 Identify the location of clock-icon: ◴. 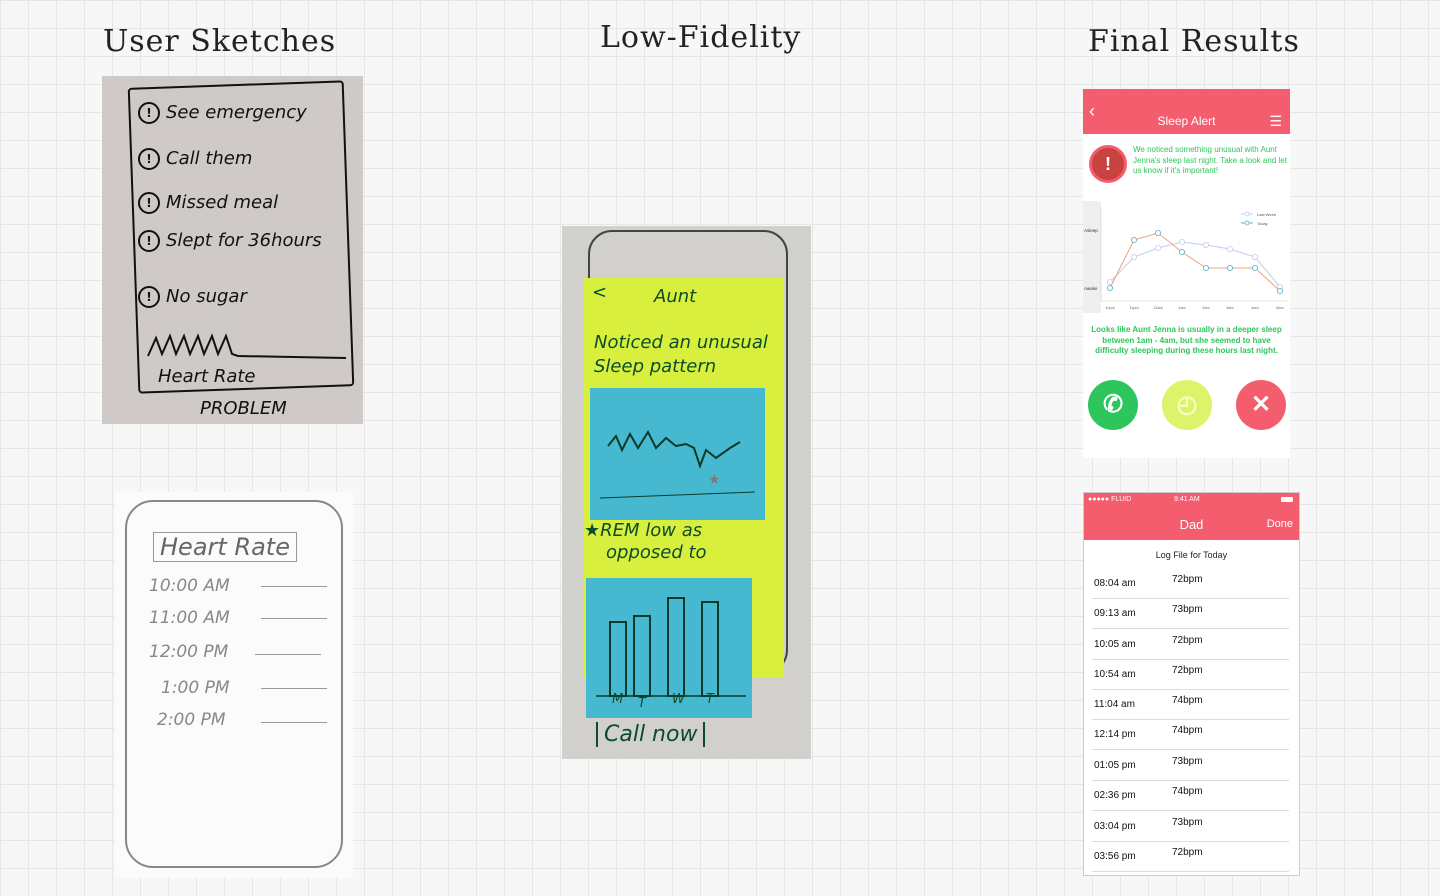
(1187, 404).